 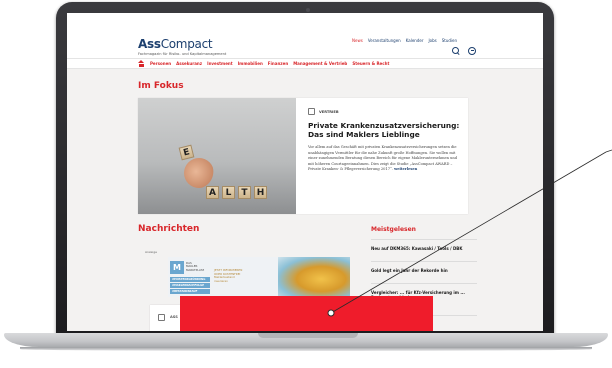 What do you see at coordinates (195, 266) in the screenshot?
I see `ad-logo-text: DAS MAKLER MARKTPLATZ` at bounding box center [195, 266].